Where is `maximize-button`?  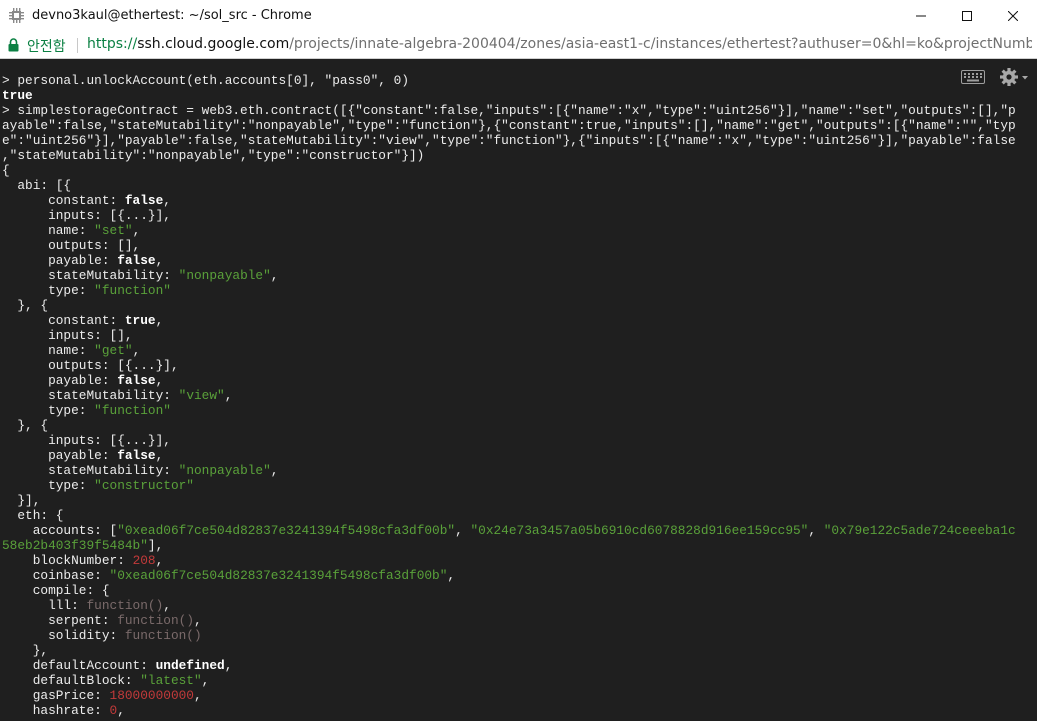 maximize-button is located at coordinates (967, 16).